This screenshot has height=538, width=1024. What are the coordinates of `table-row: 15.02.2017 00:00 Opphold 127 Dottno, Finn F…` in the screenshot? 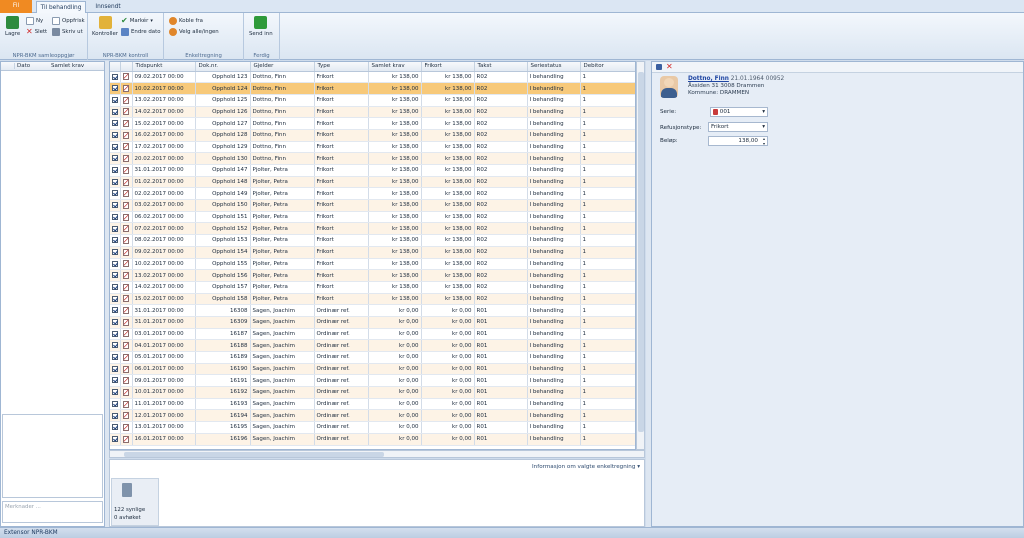 It's located at (372, 123).